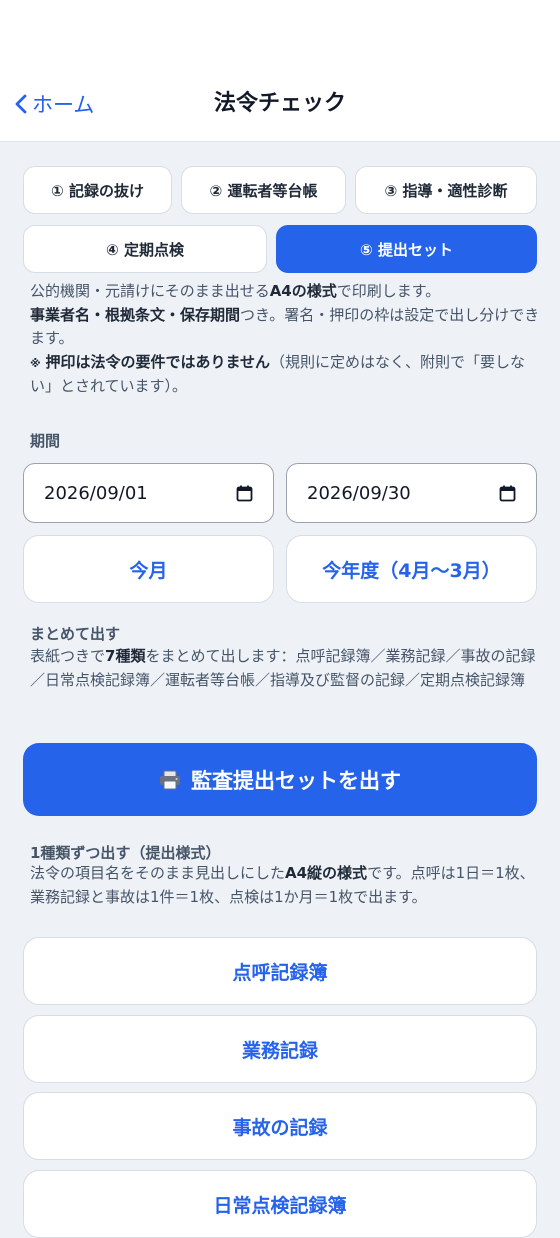  I want to click on intro-emphasis: 事業者名・根拠条文・保存期間, so click(135, 314).